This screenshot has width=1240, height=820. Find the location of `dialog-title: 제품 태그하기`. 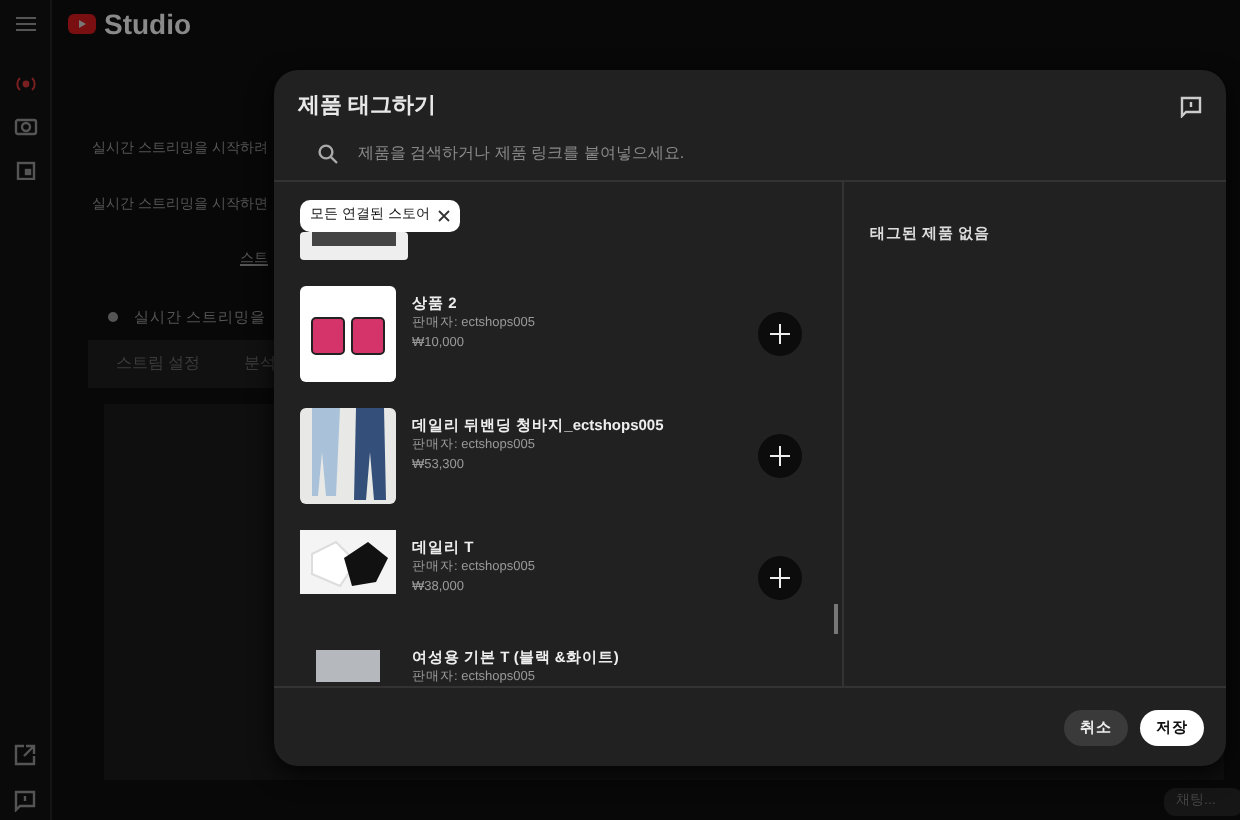

dialog-title: 제품 태그하기 is located at coordinates (367, 106).